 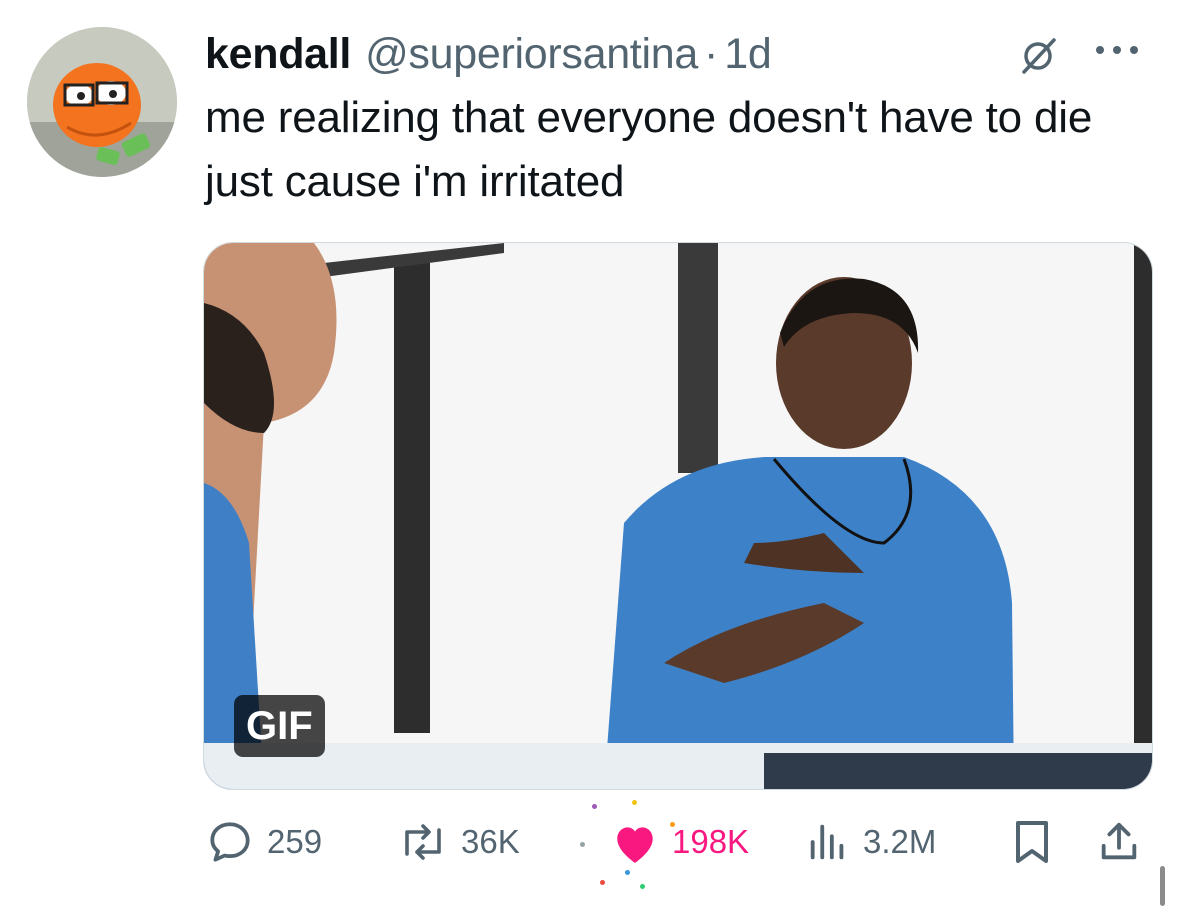 I want to click on action-bar: 259 36K 198K 3.2M, so click(x=589, y=845).